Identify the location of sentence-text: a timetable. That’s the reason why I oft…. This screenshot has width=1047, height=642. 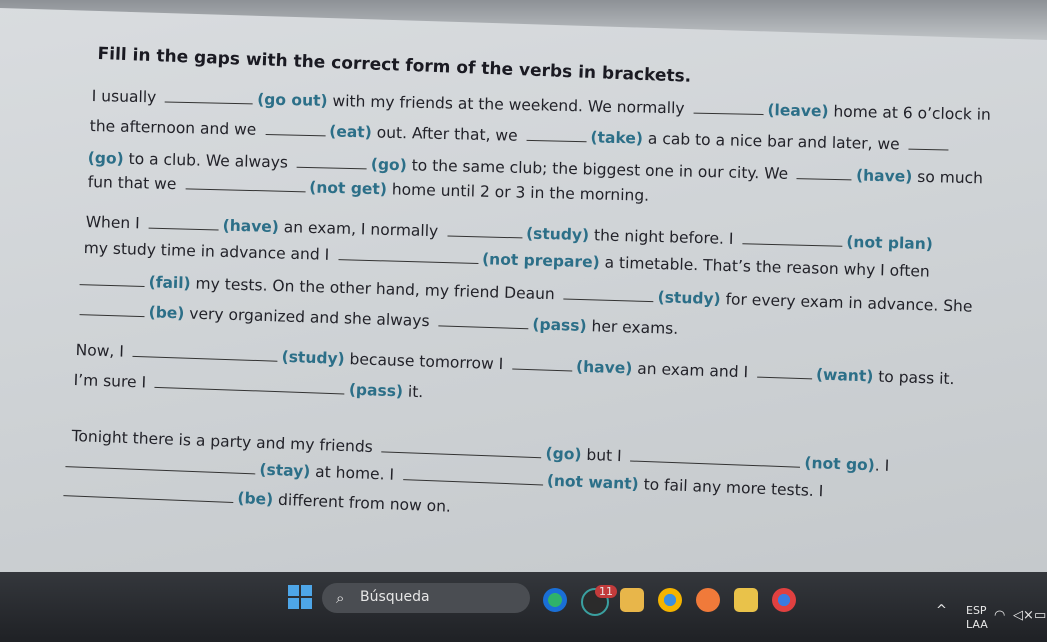
(765, 267).